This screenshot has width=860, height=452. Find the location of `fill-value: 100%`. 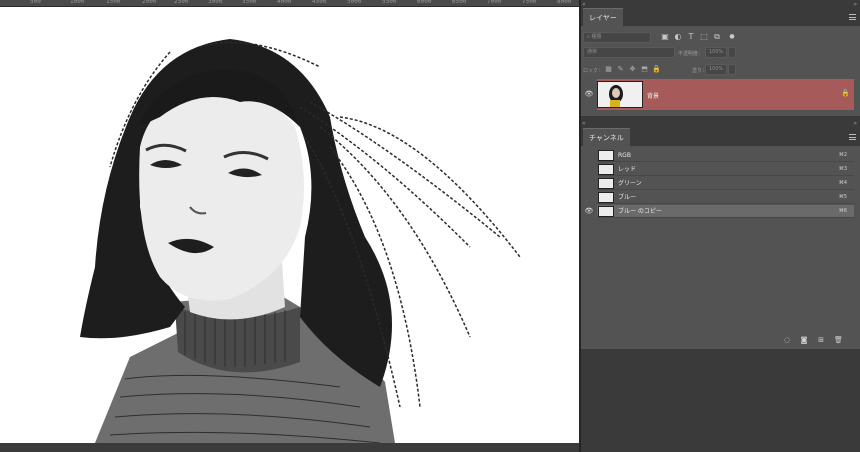

fill-value: 100% is located at coordinates (716, 69).